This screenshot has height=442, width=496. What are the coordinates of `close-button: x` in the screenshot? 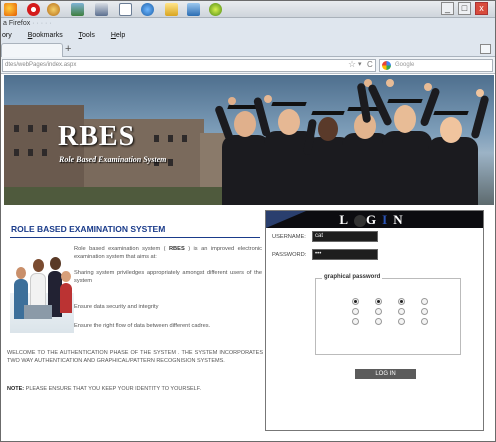 It's located at (481, 8).